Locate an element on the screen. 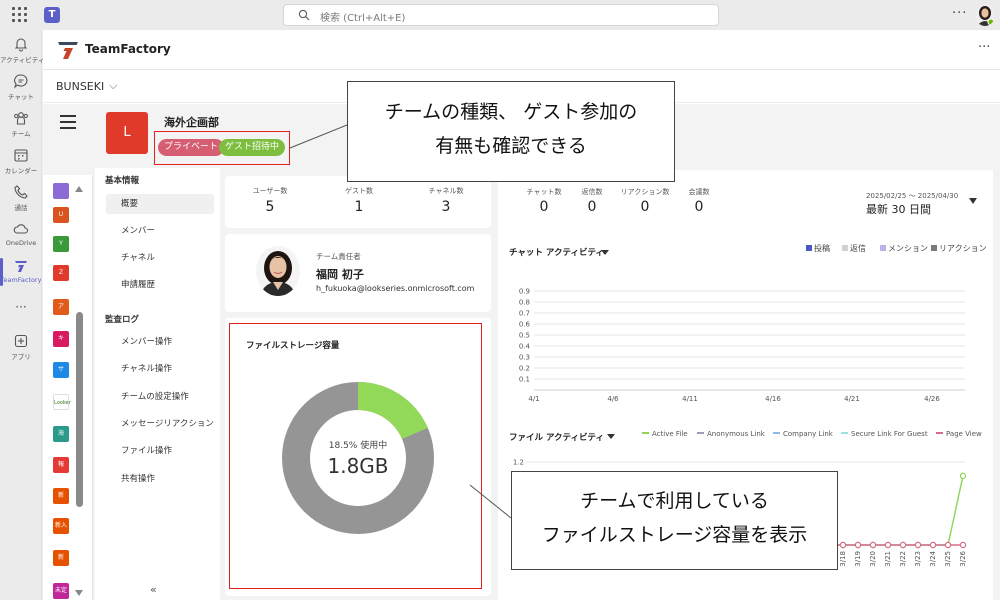  rail-teamfactory: TeamFactory is located at coordinates (21, 271).